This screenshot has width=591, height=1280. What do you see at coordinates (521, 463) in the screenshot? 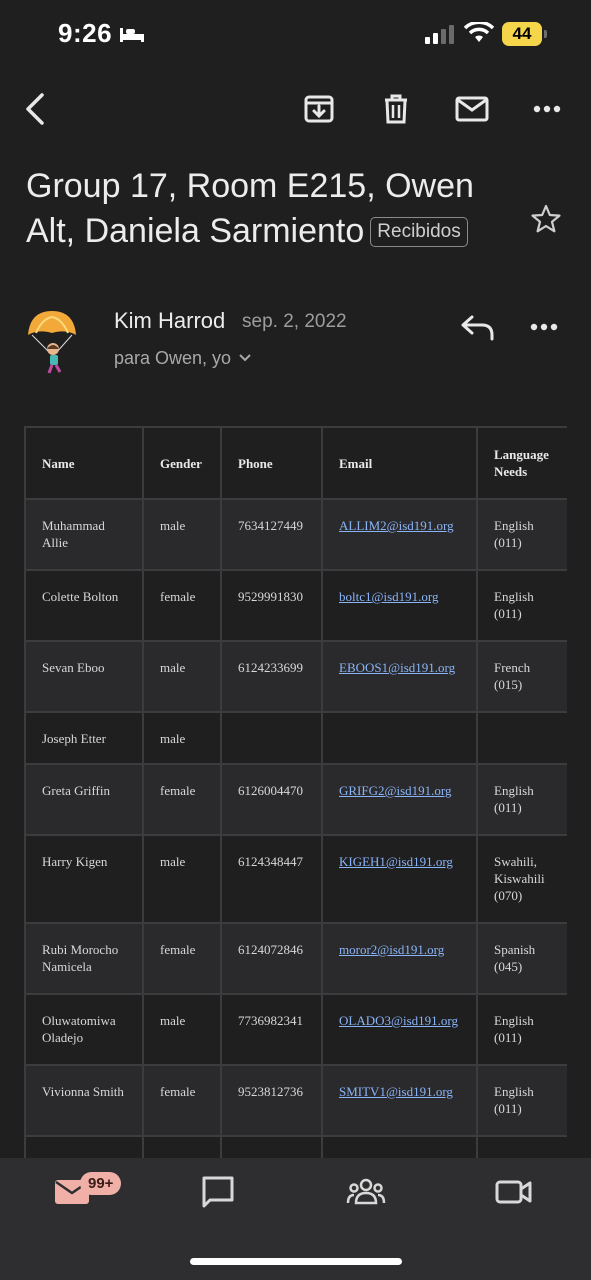
I see `column-header: Language Needs` at bounding box center [521, 463].